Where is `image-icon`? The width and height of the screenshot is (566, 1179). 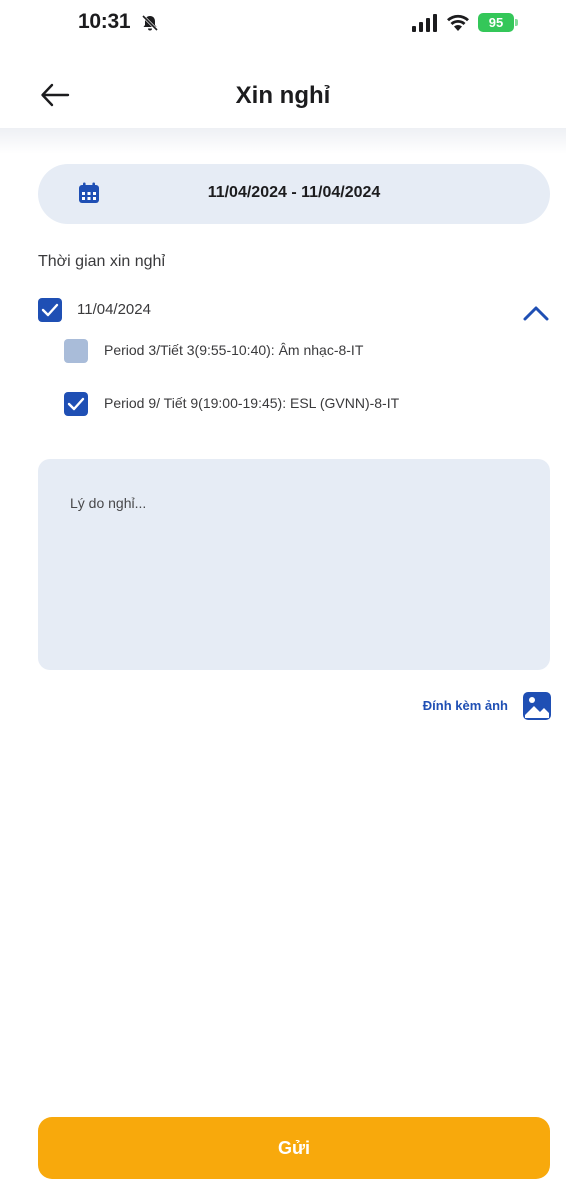
image-icon is located at coordinates (537, 706).